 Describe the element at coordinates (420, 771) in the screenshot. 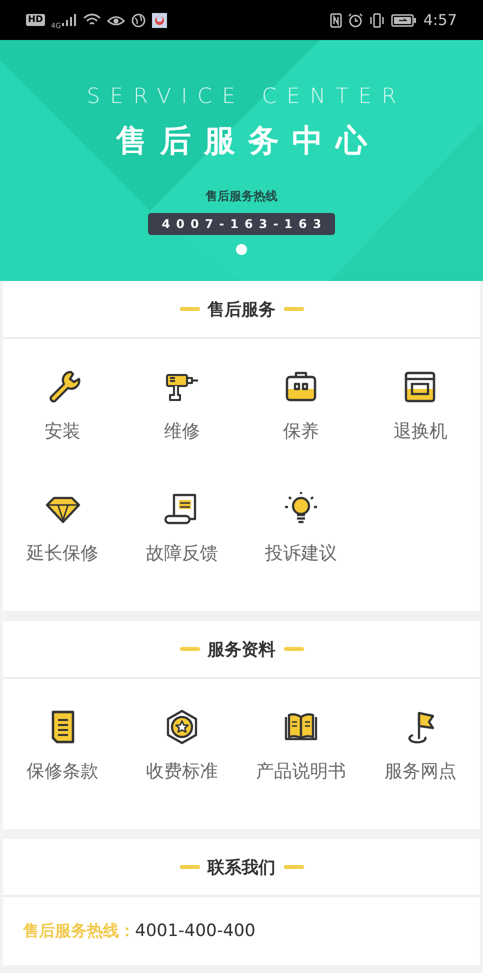

I see `service-label: 服务网点` at that location.